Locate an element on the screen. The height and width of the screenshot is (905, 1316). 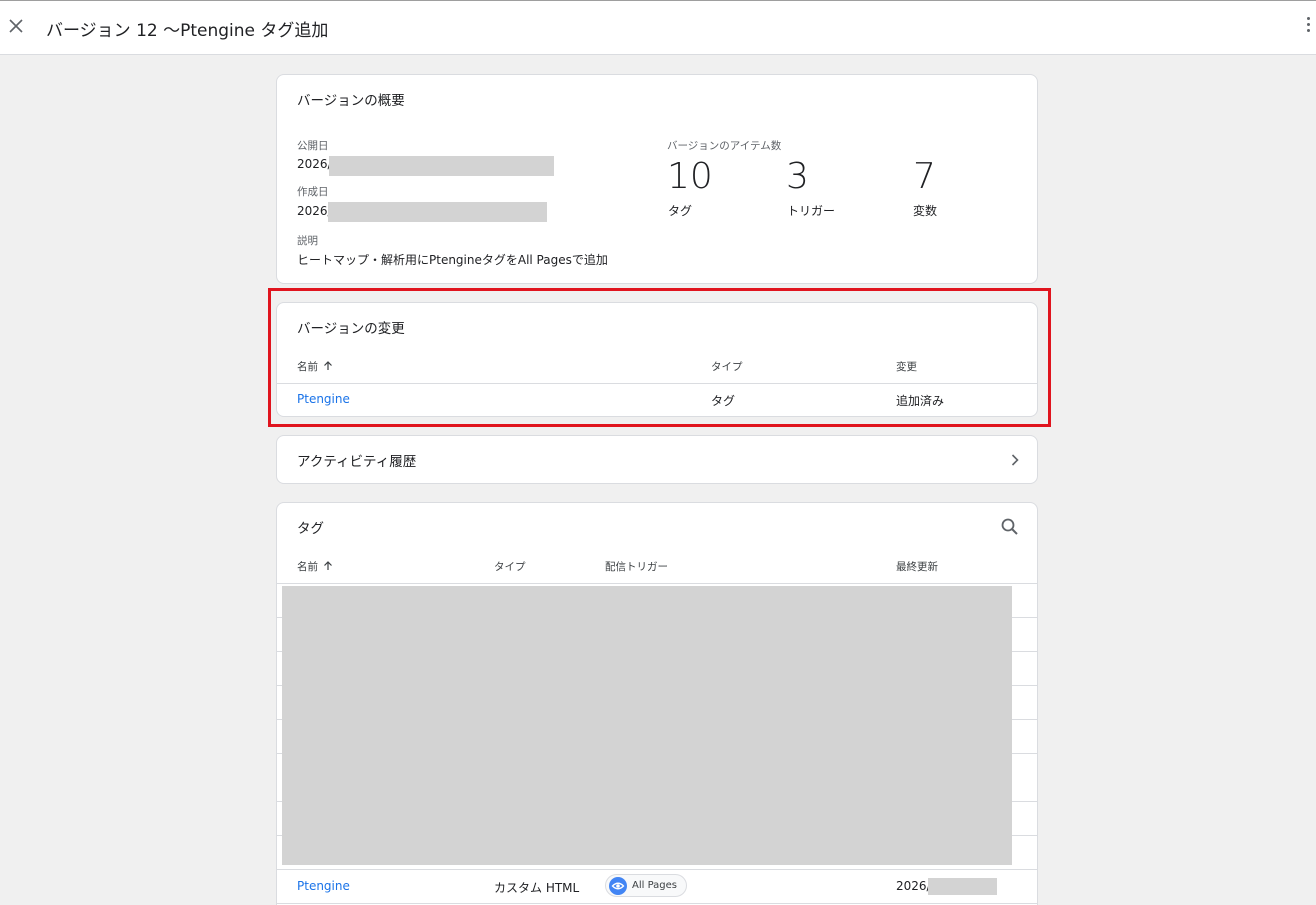
tags-column-header-updated: 最終更新 is located at coordinates (917, 567).